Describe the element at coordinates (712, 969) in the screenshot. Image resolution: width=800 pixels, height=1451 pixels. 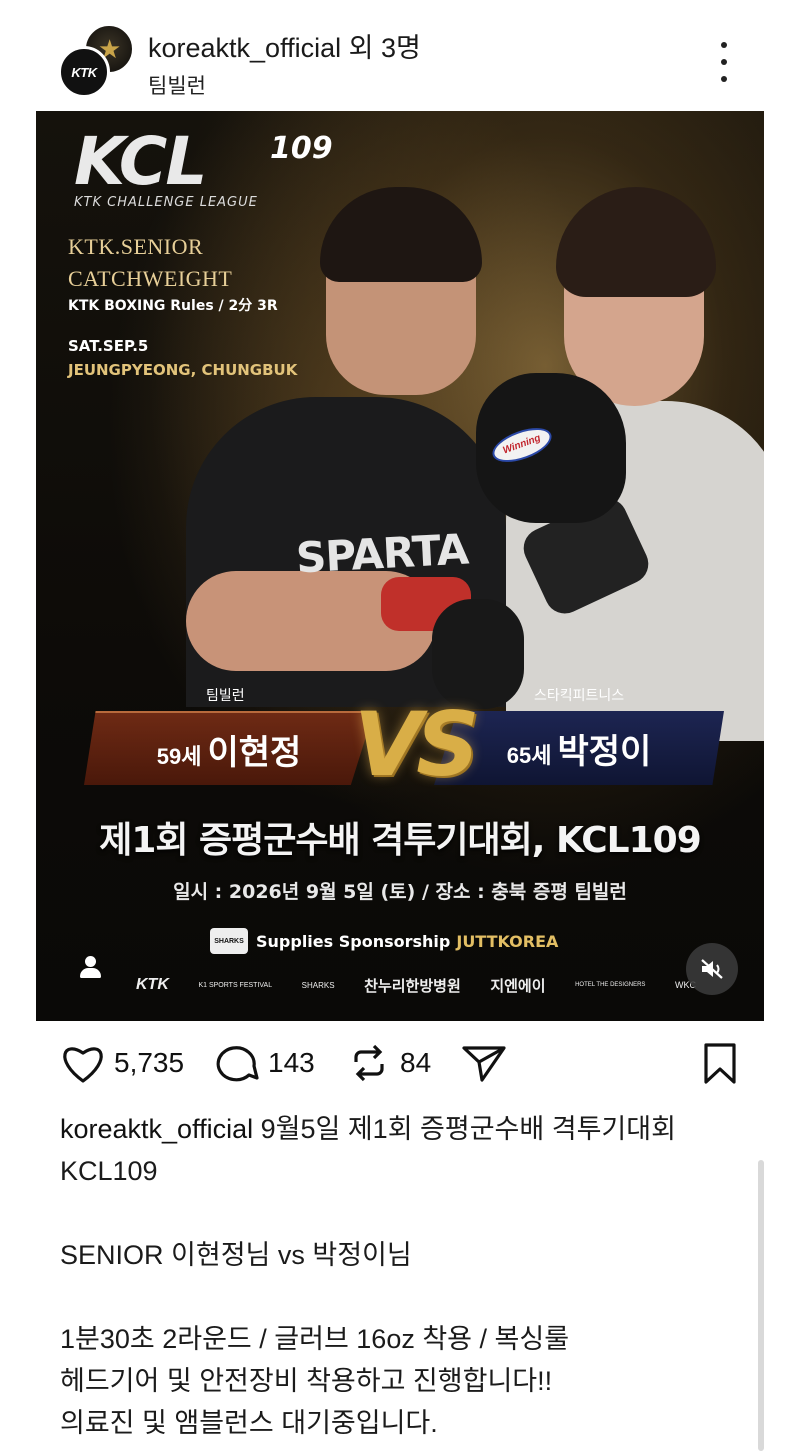
I see `mute-icon` at that location.